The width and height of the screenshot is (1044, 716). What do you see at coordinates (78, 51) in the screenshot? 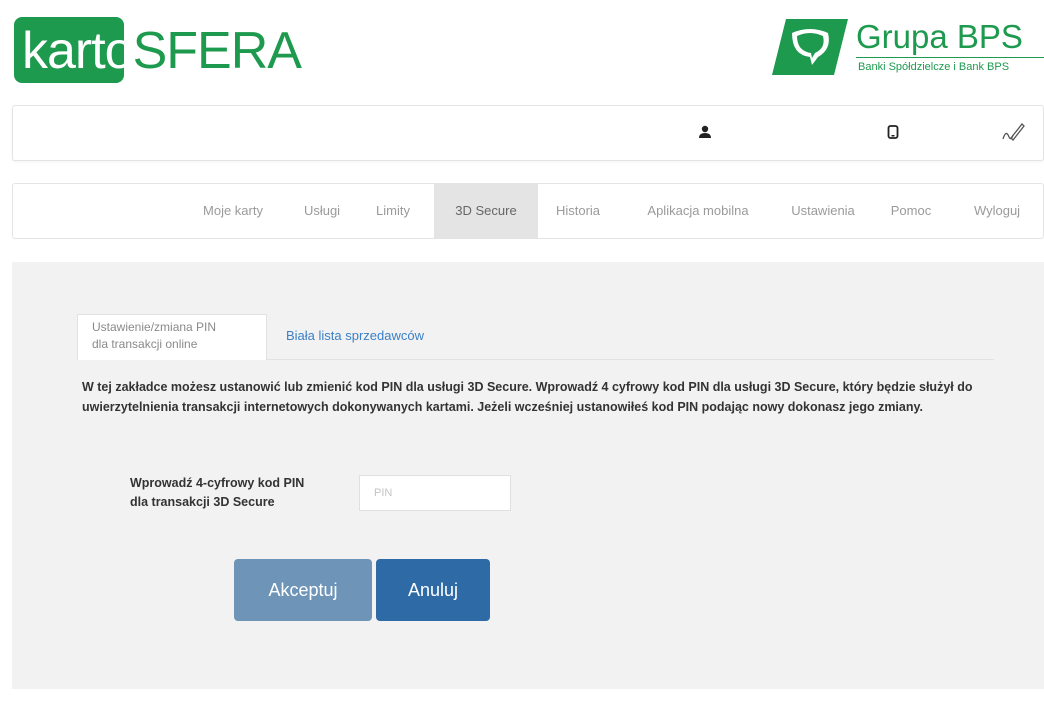
I see `logo-text-karto: karto` at bounding box center [78, 51].